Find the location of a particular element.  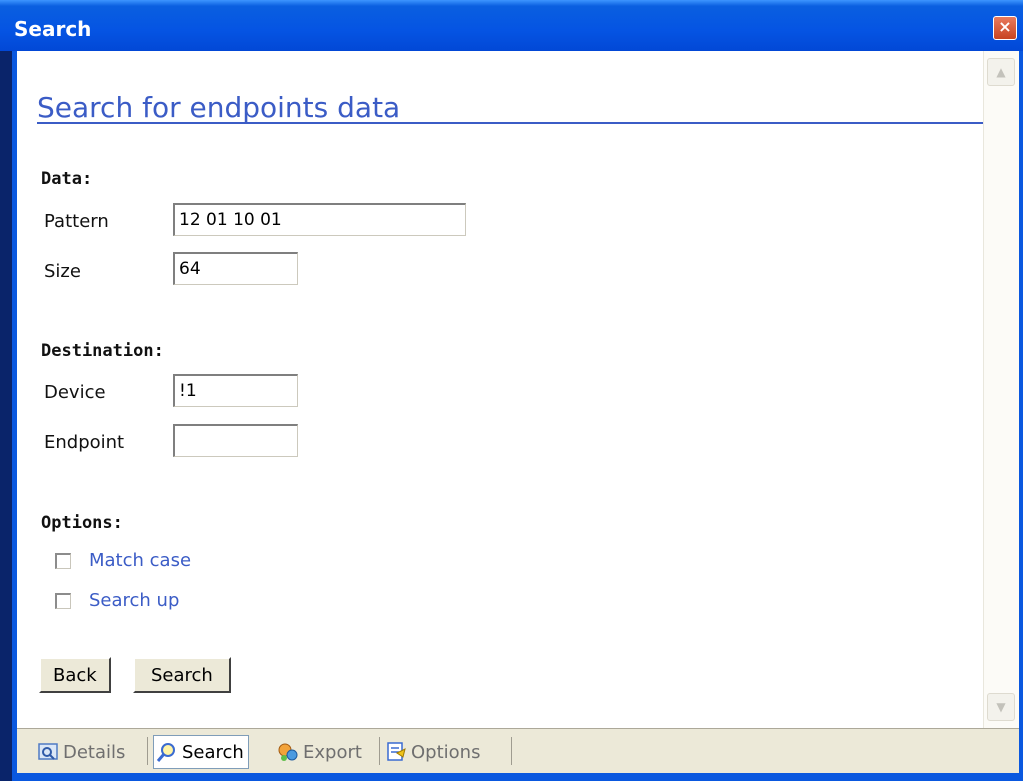

search-up-checkbox is located at coordinates (63, 601).